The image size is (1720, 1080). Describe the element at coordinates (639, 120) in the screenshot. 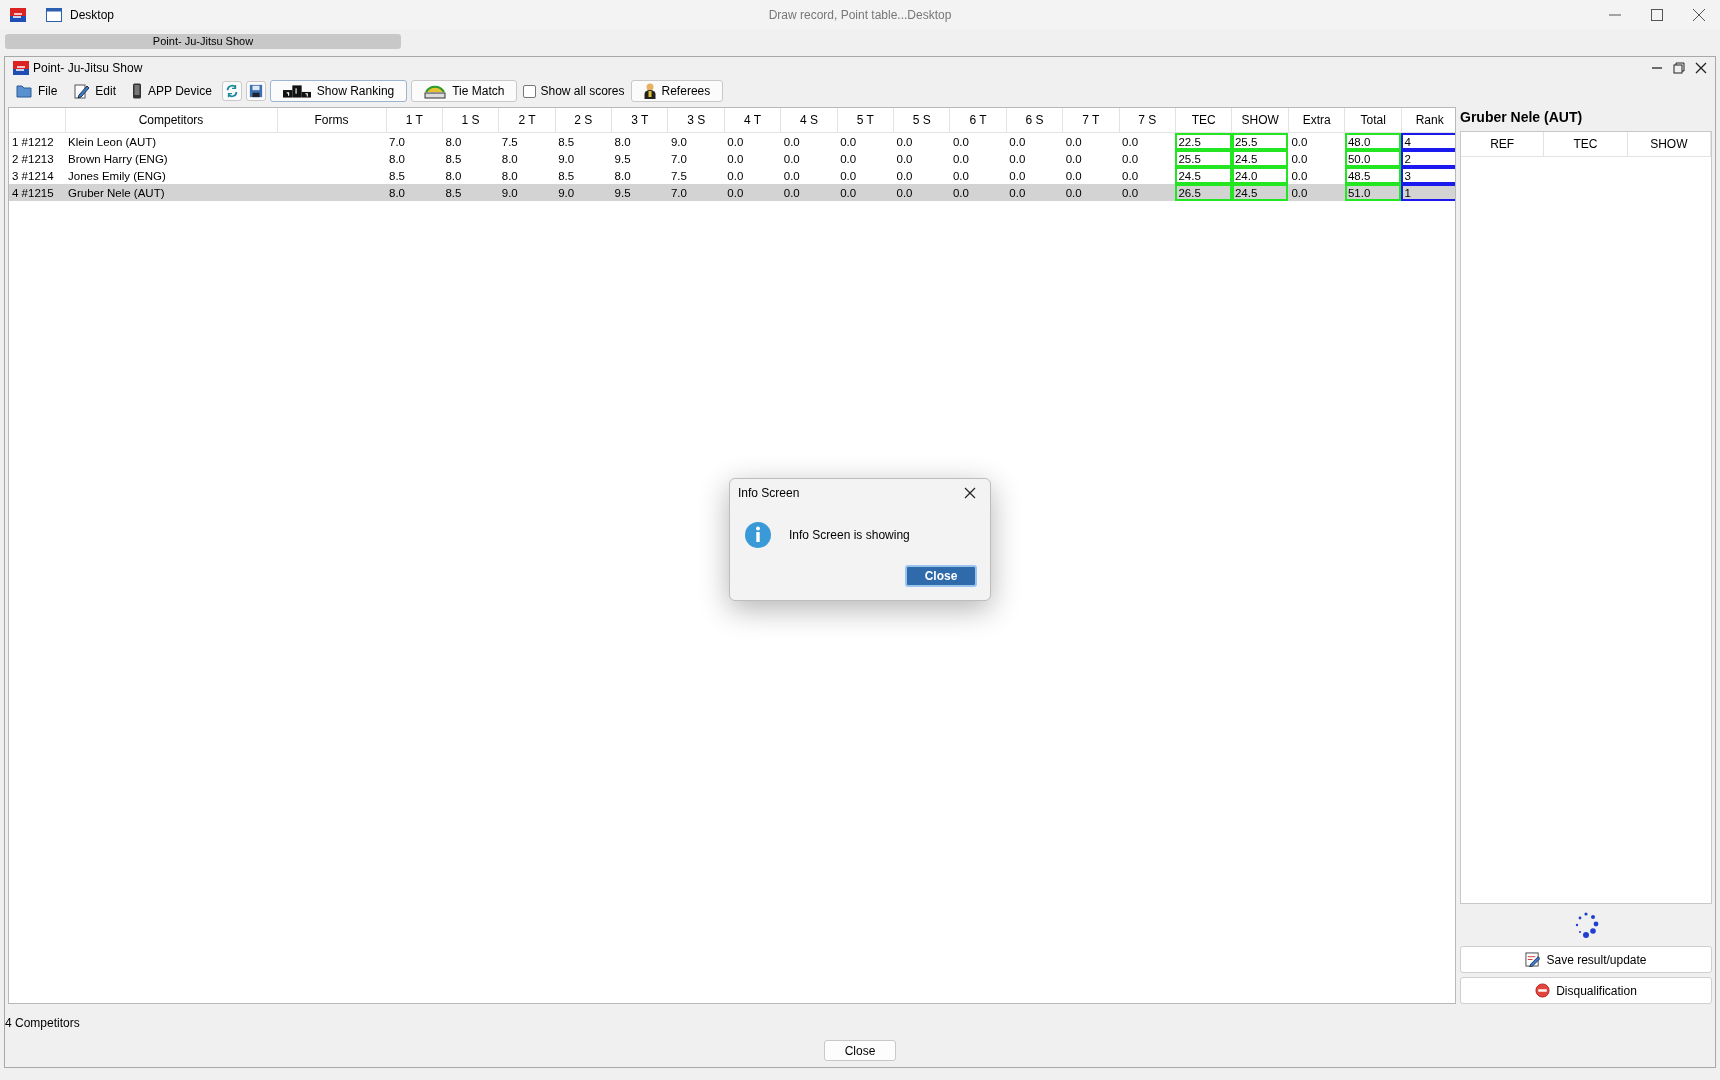

I see `column-header: 3 T` at that location.